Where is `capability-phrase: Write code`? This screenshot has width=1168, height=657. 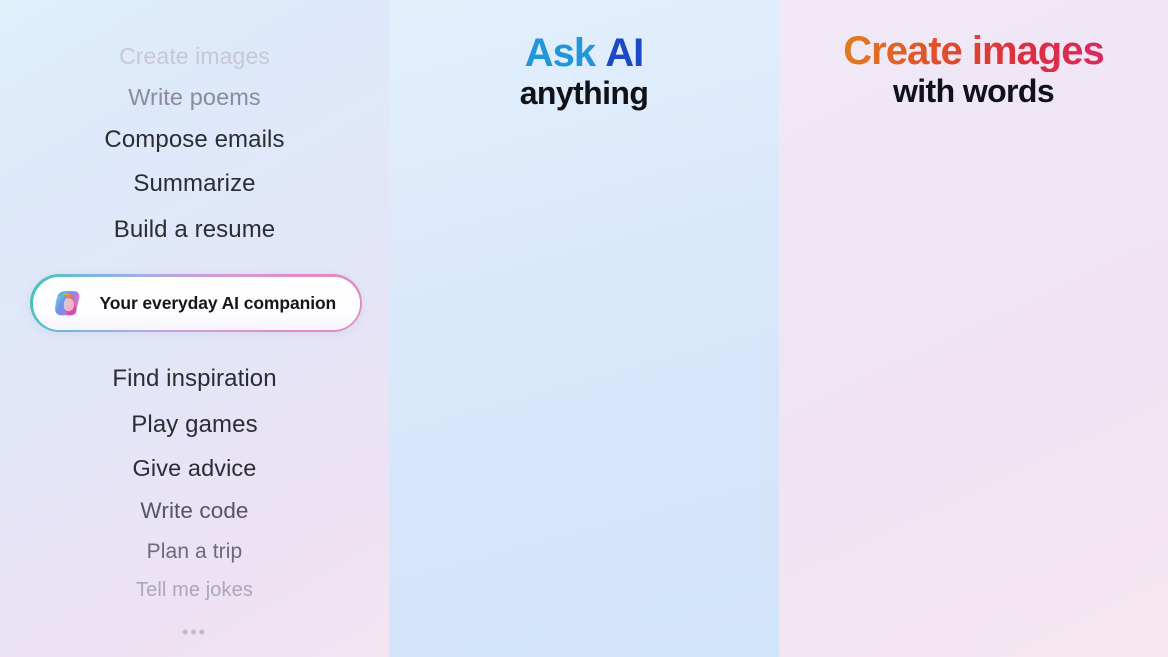 capability-phrase: Write code is located at coordinates (194, 510).